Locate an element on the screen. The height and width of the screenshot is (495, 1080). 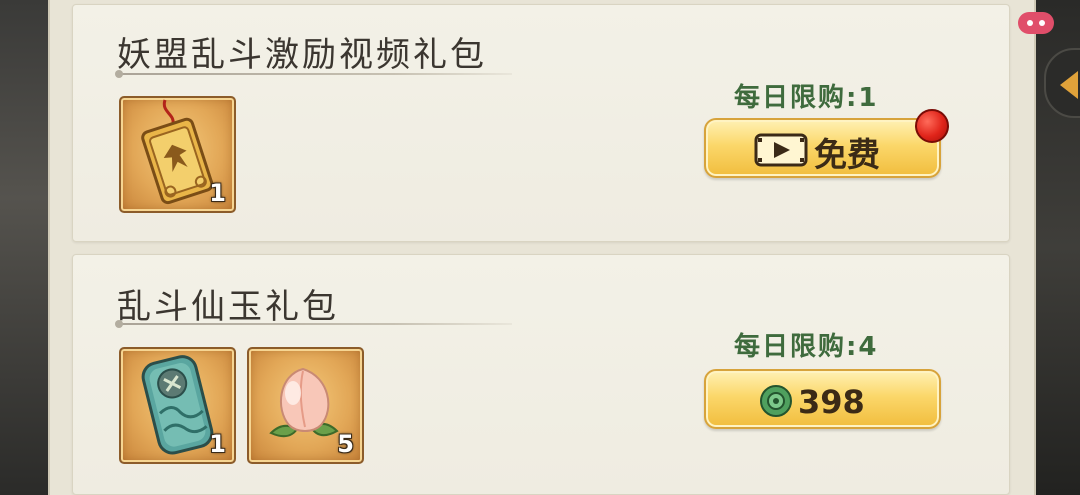
item-count: 5 is located at coordinates (345, 444).